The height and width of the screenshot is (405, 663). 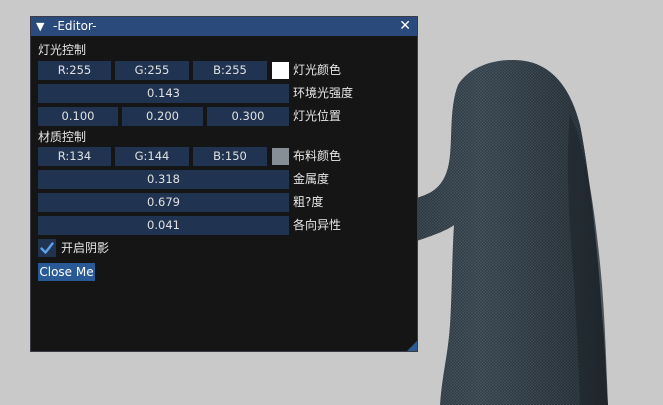 I want to click on light-color-b-field: B:255, so click(x=230, y=70).